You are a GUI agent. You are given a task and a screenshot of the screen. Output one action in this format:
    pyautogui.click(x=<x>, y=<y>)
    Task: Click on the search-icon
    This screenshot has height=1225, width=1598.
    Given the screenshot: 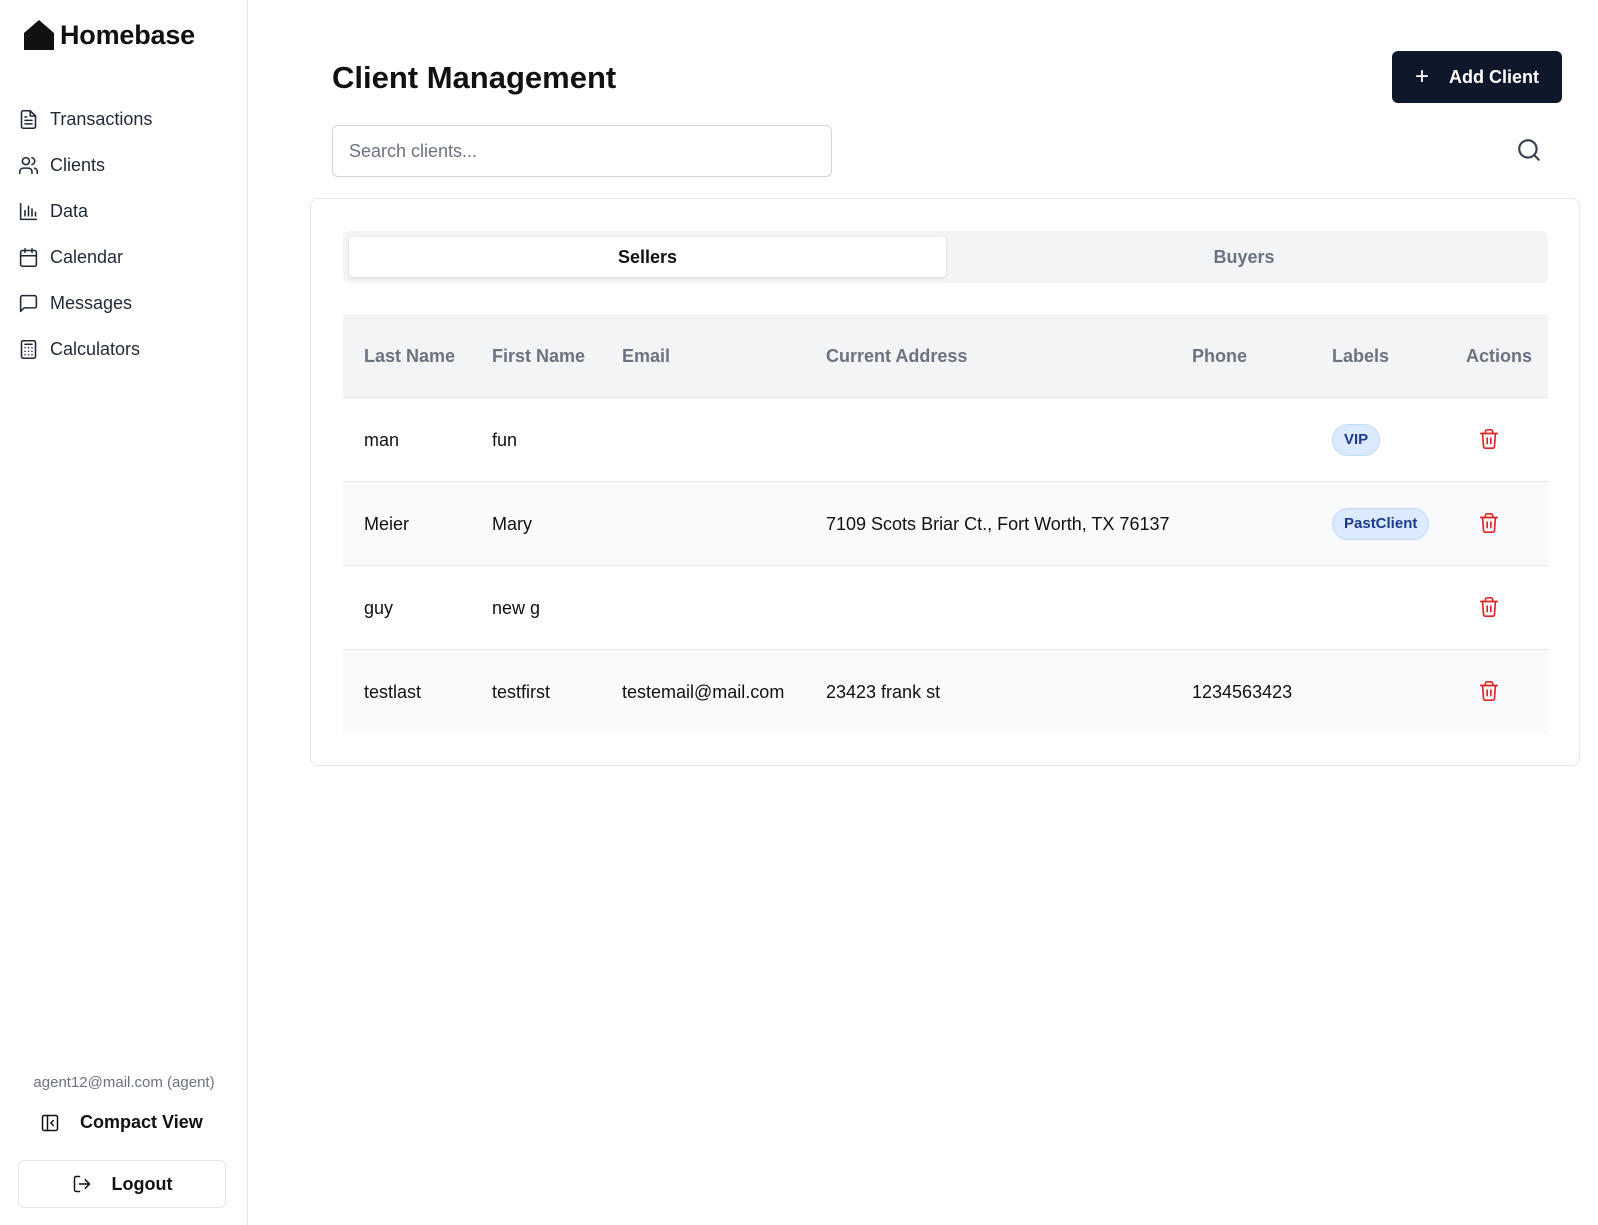 What is the action you would take?
    pyautogui.click(x=1529, y=150)
    